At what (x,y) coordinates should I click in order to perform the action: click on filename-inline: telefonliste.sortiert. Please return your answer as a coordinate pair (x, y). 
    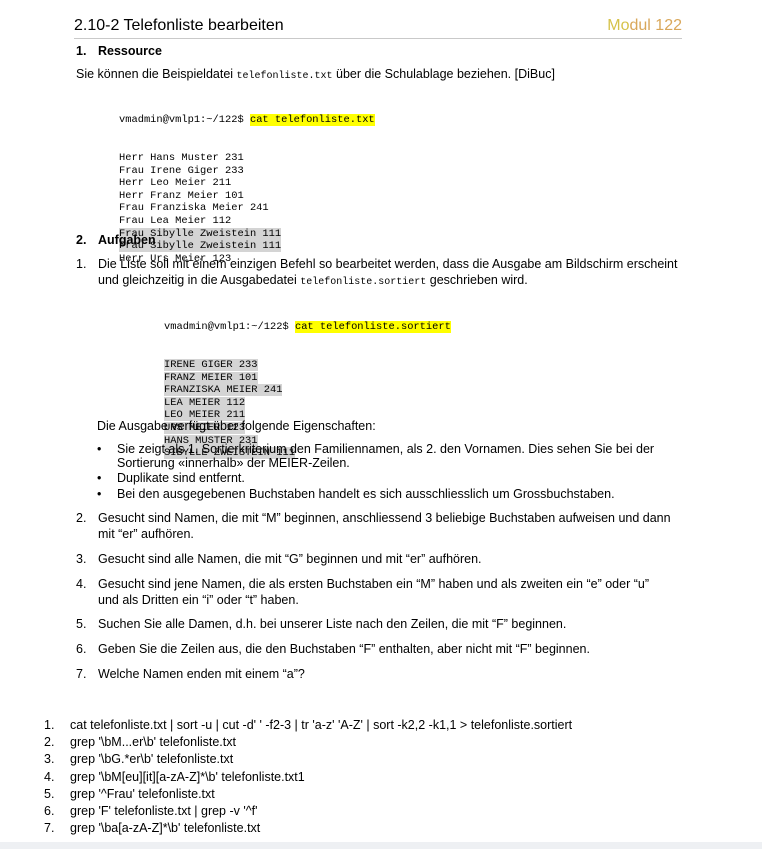
    Looking at the image, I should click on (363, 282).